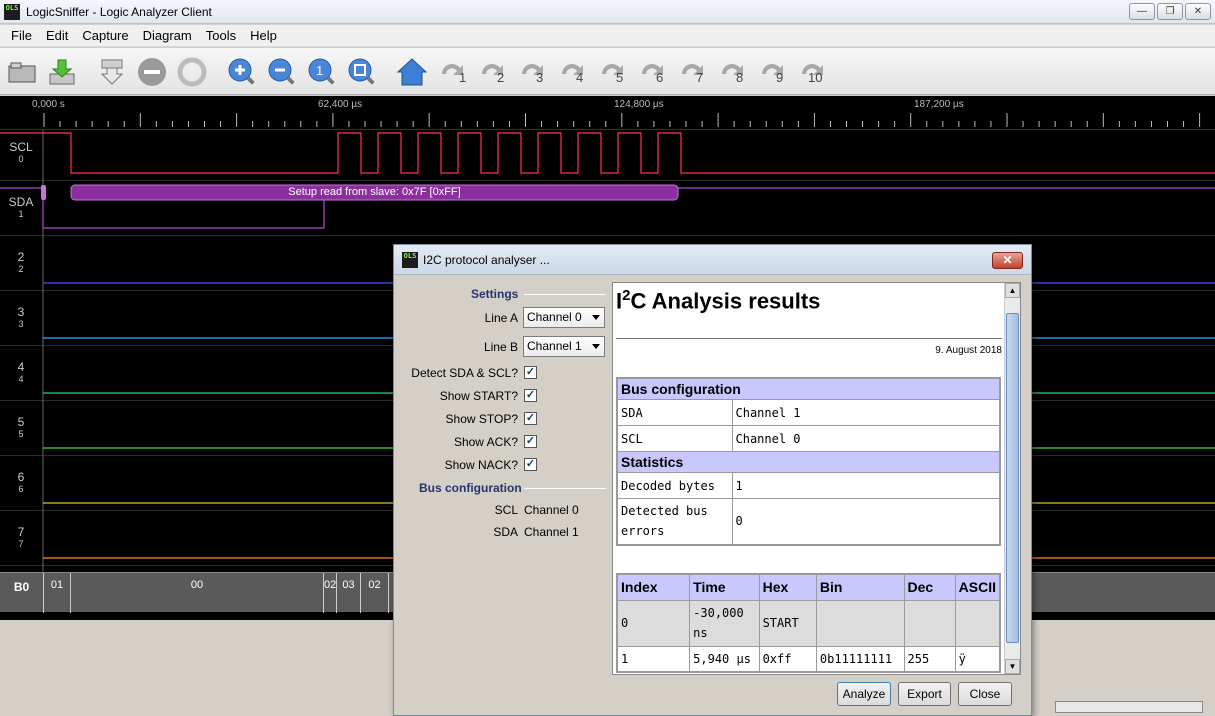 Image resolution: width=1215 pixels, height=716 pixels. Describe the element at coordinates (977, 587) in the screenshot. I see `column-header: ASCII` at that location.